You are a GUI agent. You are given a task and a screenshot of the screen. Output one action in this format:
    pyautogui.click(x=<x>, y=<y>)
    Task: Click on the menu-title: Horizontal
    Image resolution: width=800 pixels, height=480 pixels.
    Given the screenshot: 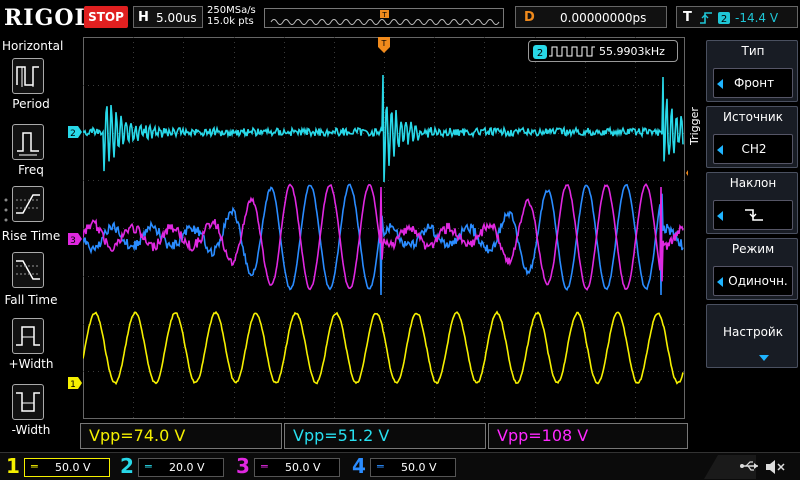 What is the action you would take?
    pyautogui.click(x=33, y=46)
    